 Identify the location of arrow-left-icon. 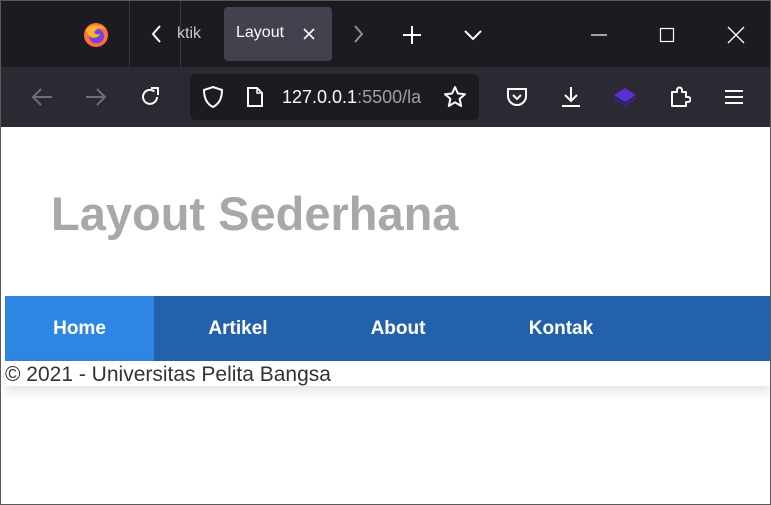
(42, 97).